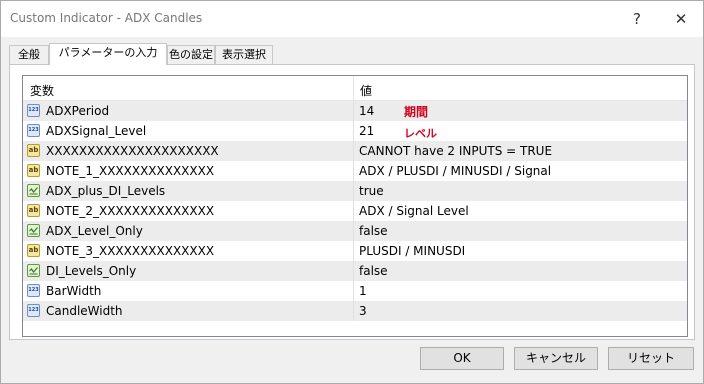 Image resolution: width=704 pixels, height=384 pixels. What do you see at coordinates (108, 54) in the screenshot?
I see `tab-input-parameters: パラメーターの入力` at bounding box center [108, 54].